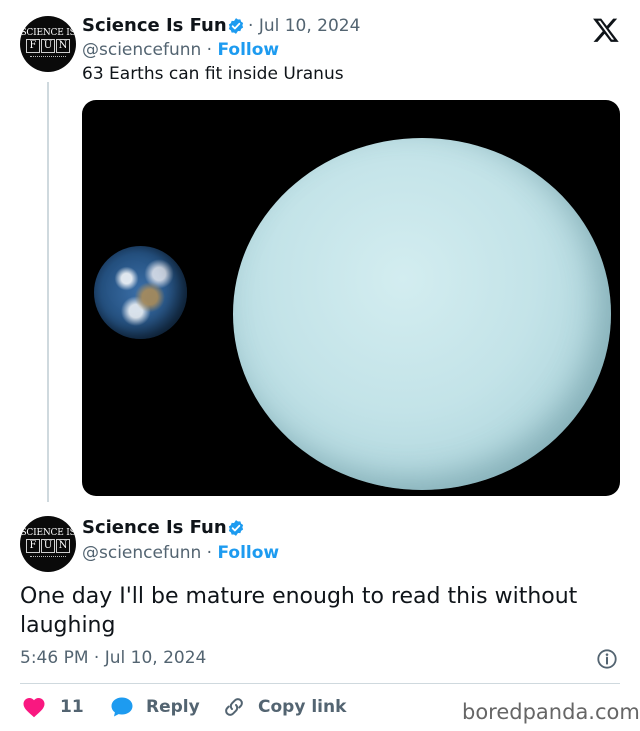 The height and width of the screenshot is (731, 640). What do you see at coordinates (309, 26) in the screenshot?
I see `tweet-date-value: Jul 10, 2024` at bounding box center [309, 26].